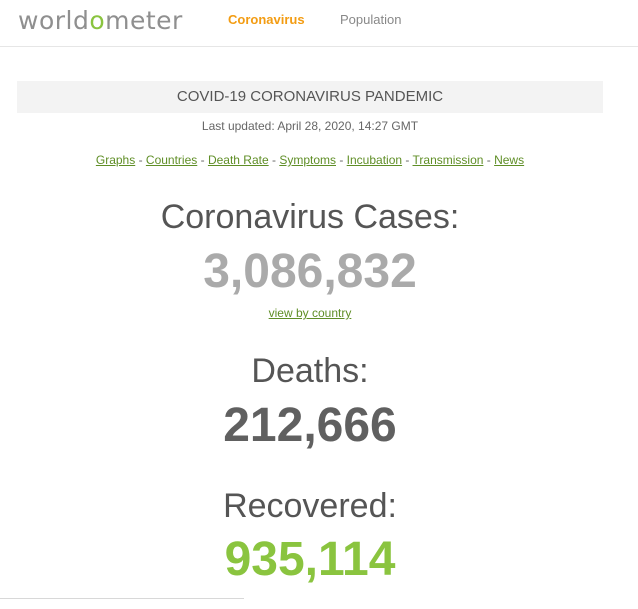  Describe the element at coordinates (310, 126) in the screenshot. I see `last-updated: Last updated: April 28, 2020, 14:27 GMT` at that location.